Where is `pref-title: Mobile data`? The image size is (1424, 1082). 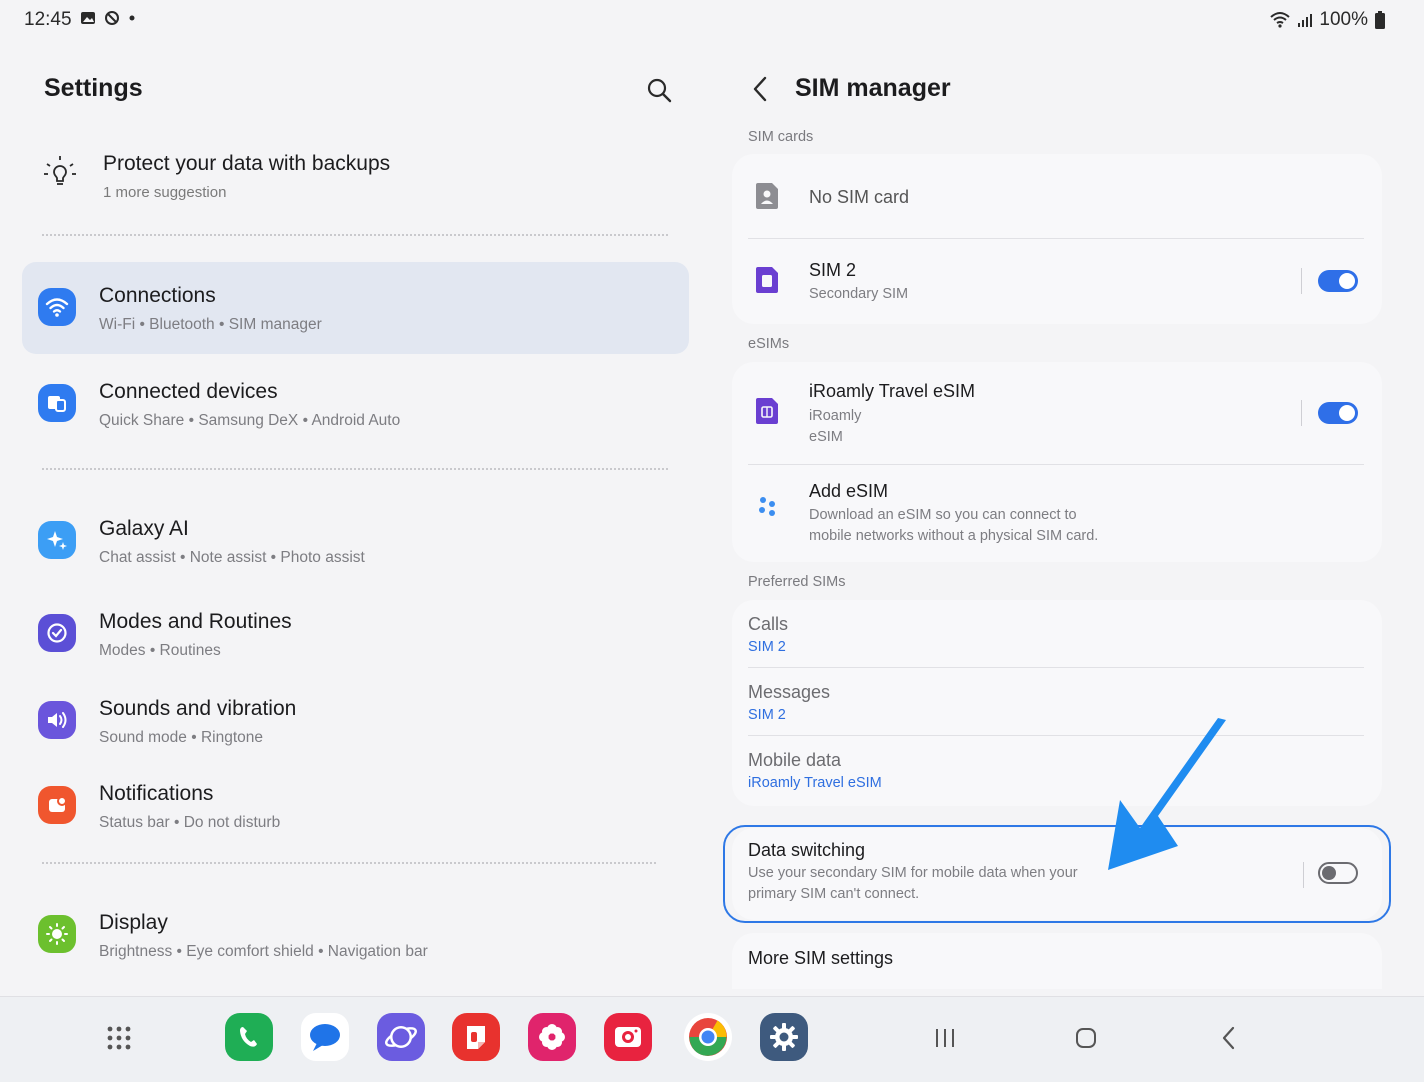 pref-title: Mobile data is located at coordinates (795, 760).